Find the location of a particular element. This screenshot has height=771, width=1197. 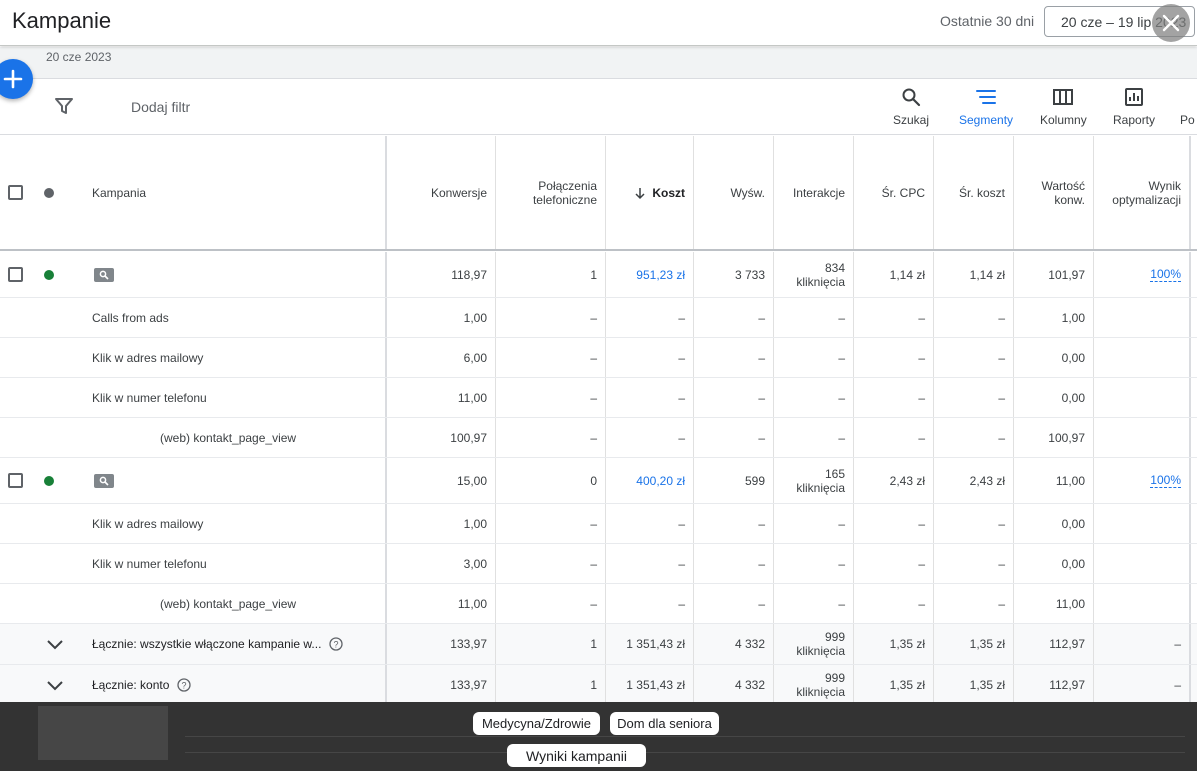

header-opt-score: Wynik optymalizacji is located at coordinates (1141, 192).